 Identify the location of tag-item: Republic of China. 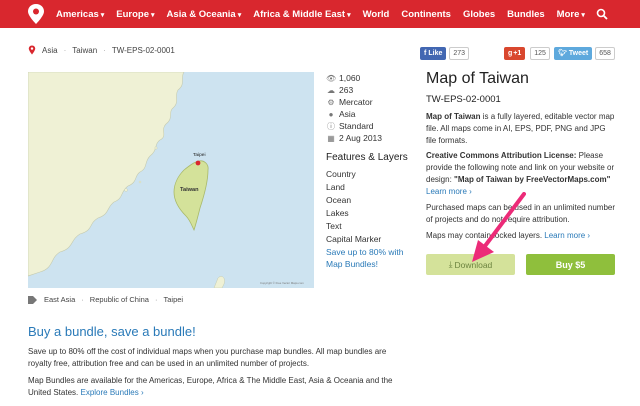
(119, 299).